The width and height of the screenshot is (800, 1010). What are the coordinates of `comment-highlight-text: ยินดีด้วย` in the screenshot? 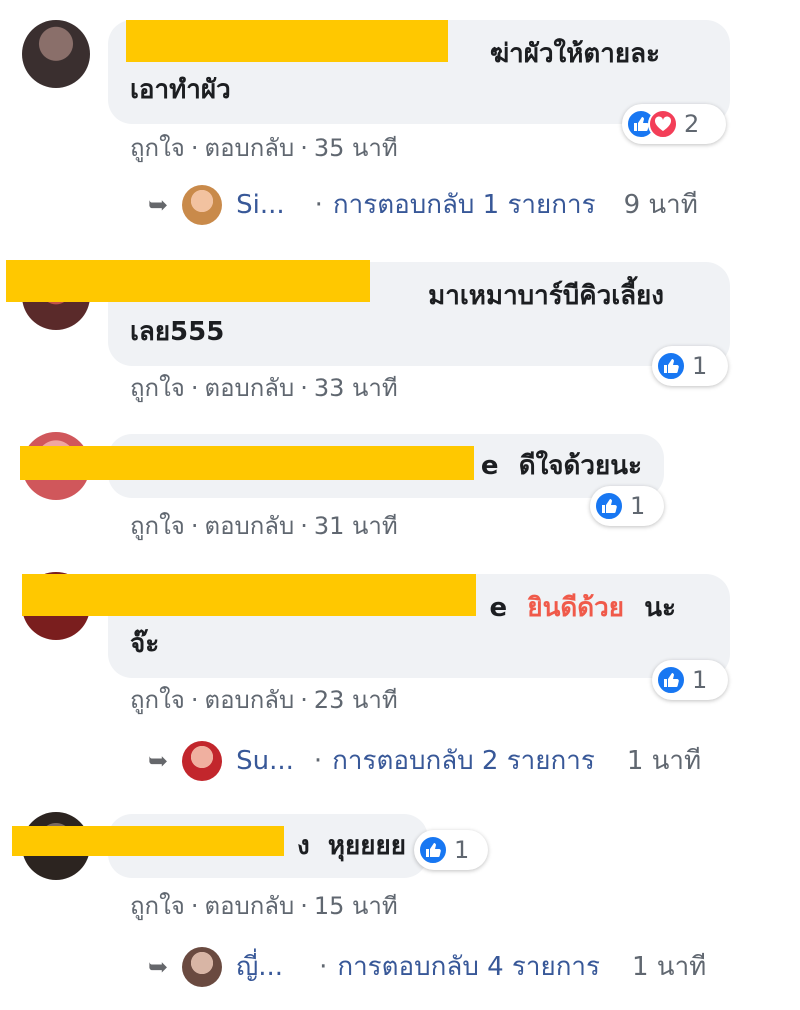 It's located at (575, 608).